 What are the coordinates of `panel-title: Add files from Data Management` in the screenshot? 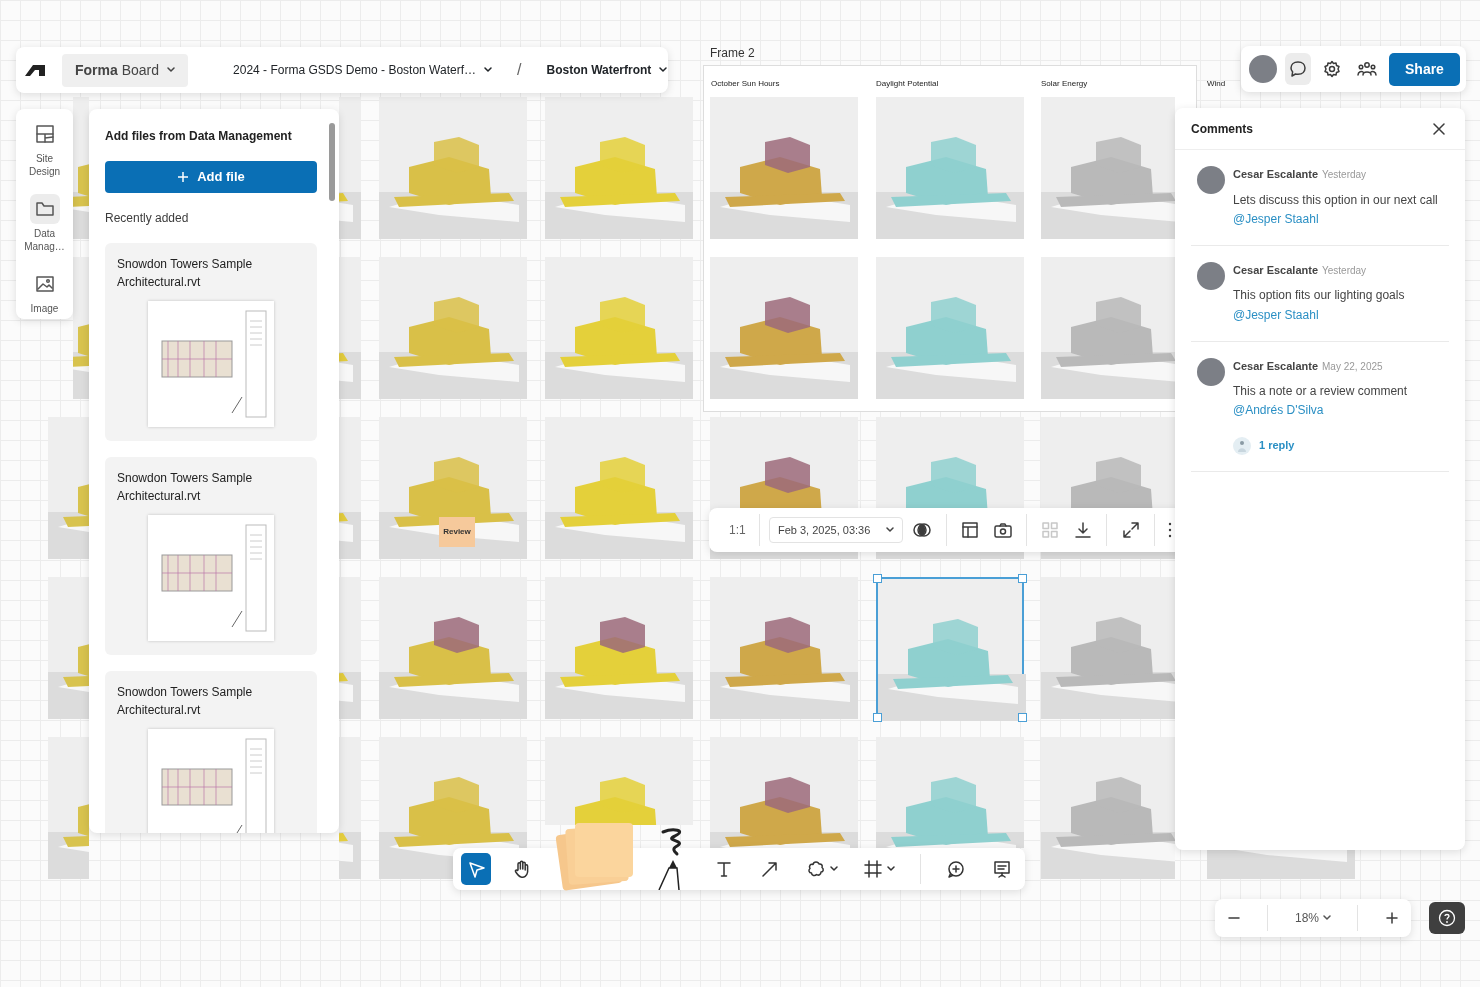 It's located at (199, 136).